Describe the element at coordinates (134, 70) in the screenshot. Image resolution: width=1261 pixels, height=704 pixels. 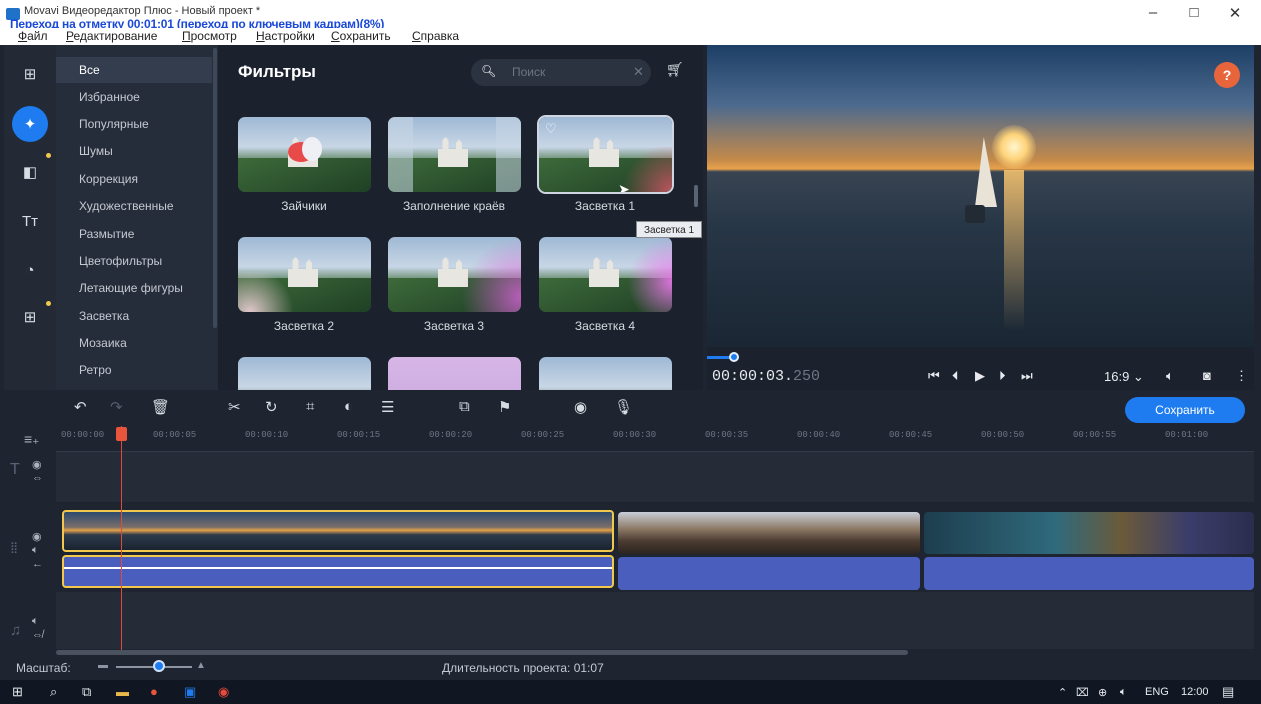
I see `category-item-all: Все` at that location.